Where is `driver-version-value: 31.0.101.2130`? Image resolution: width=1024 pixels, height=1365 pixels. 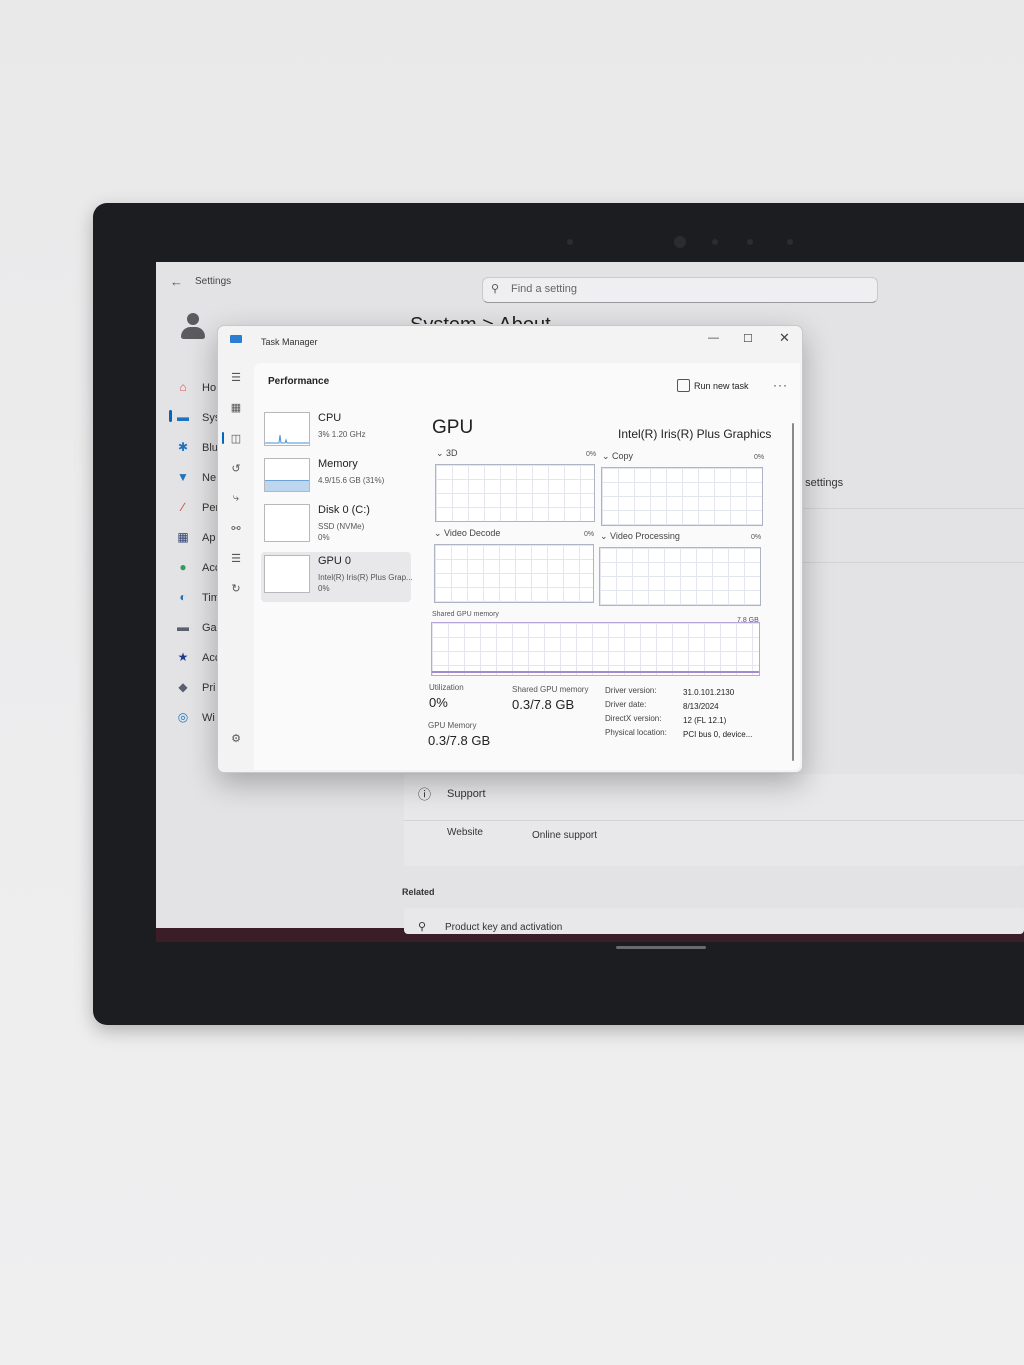 driver-version-value: 31.0.101.2130 is located at coordinates (709, 692).